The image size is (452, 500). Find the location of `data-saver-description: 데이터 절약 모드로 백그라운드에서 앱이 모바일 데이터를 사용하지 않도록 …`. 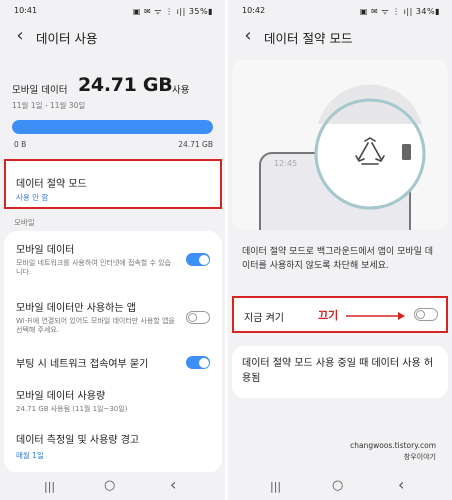

data-saver-description: 데이터 절약 모드로 백그라운드에서 앱이 모바일 데이터를 사용하지 않도록 … is located at coordinates (338, 259).